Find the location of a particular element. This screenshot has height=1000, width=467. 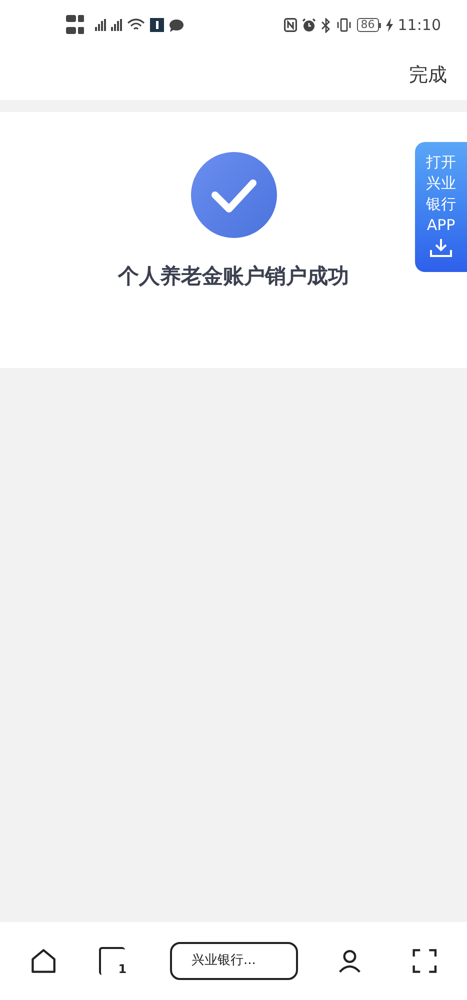

battery-indicator: 86 is located at coordinates (368, 25).